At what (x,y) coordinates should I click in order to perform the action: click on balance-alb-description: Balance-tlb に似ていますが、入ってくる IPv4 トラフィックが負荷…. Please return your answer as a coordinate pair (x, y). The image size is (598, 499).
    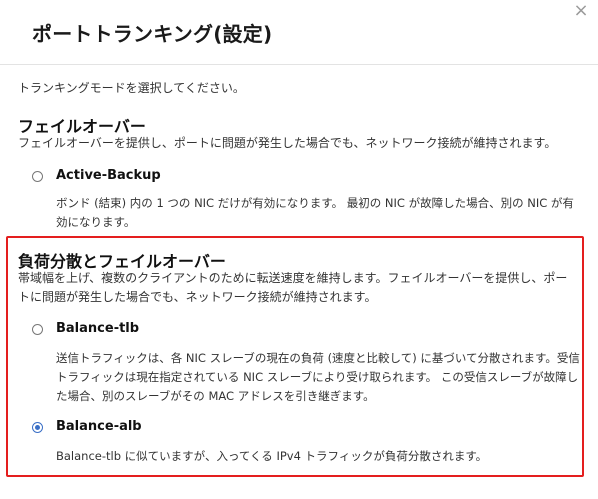
    Looking at the image, I should click on (272, 456).